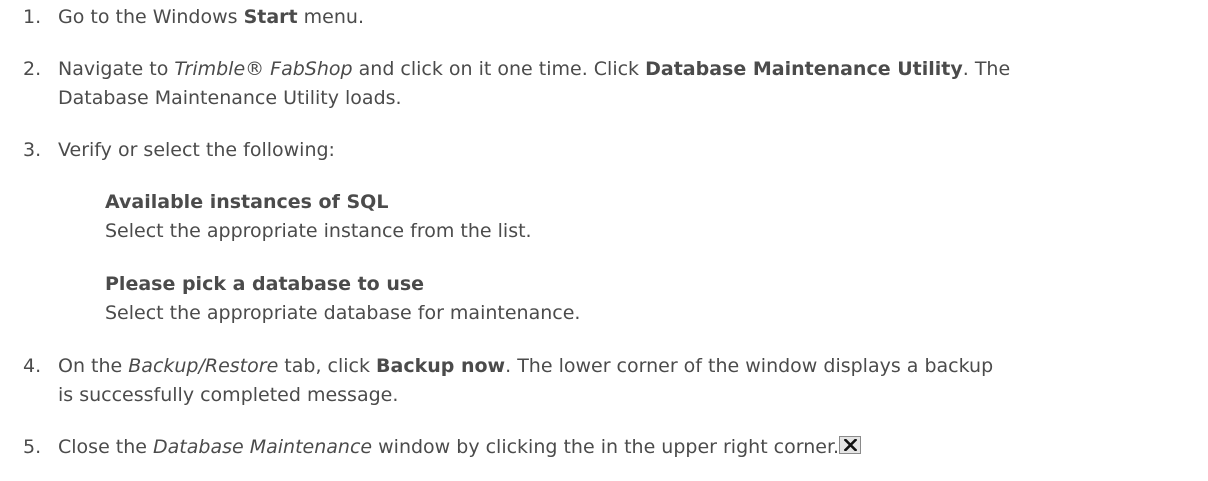 The width and height of the screenshot is (1208, 481). Describe the element at coordinates (270, 17) in the screenshot. I see `start-menu-label: Start` at that location.